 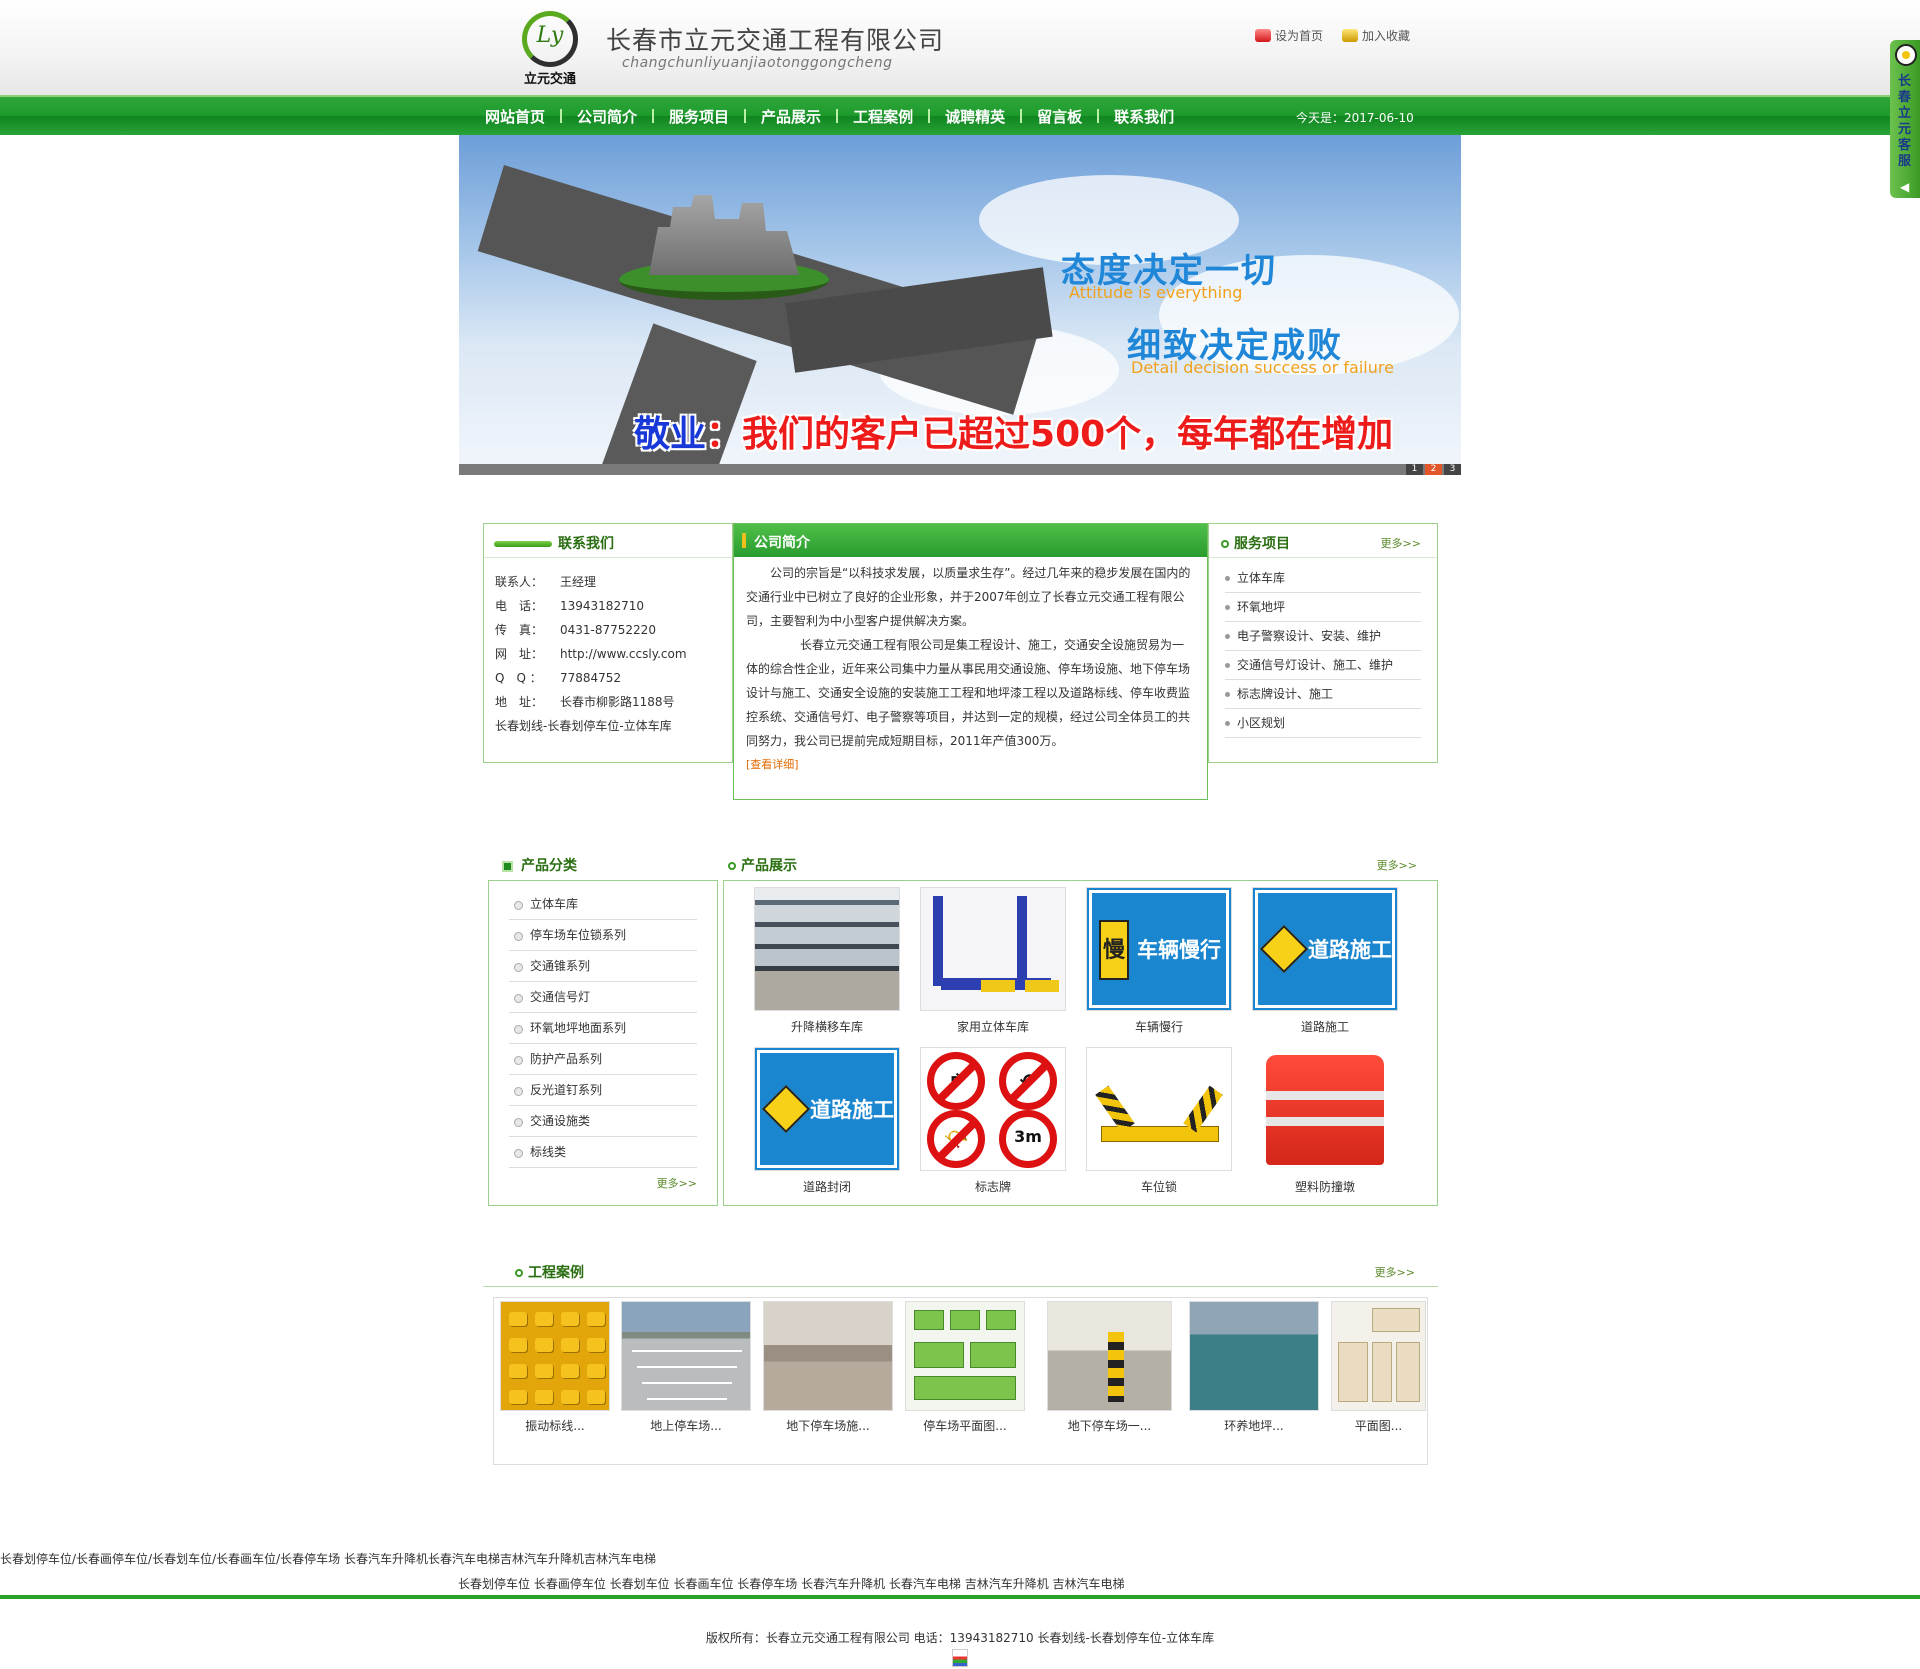 What do you see at coordinates (550, 47) in the screenshot?
I see `company-logo: Ly 立元交通` at bounding box center [550, 47].